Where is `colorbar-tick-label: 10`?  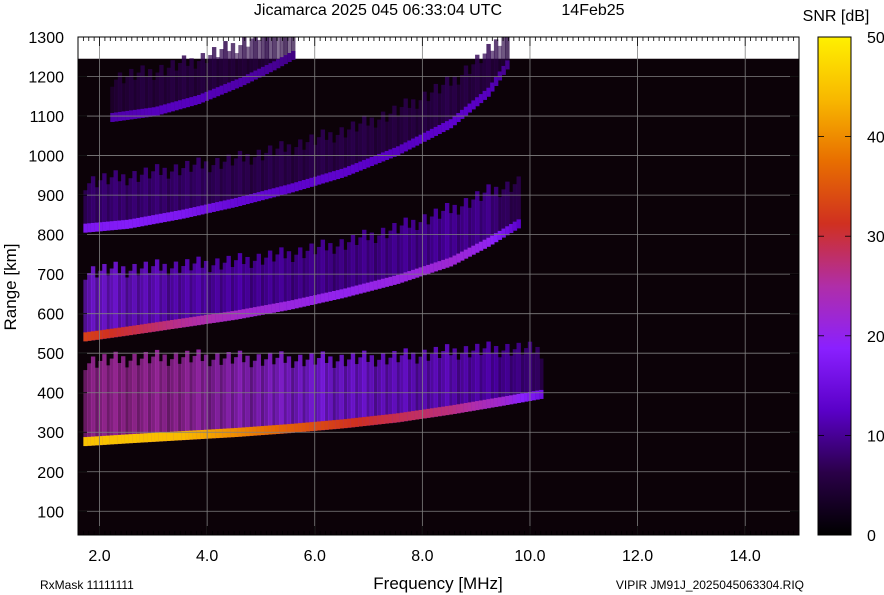
colorbar-tick-label: 10 is located at coordinates (875, 436).